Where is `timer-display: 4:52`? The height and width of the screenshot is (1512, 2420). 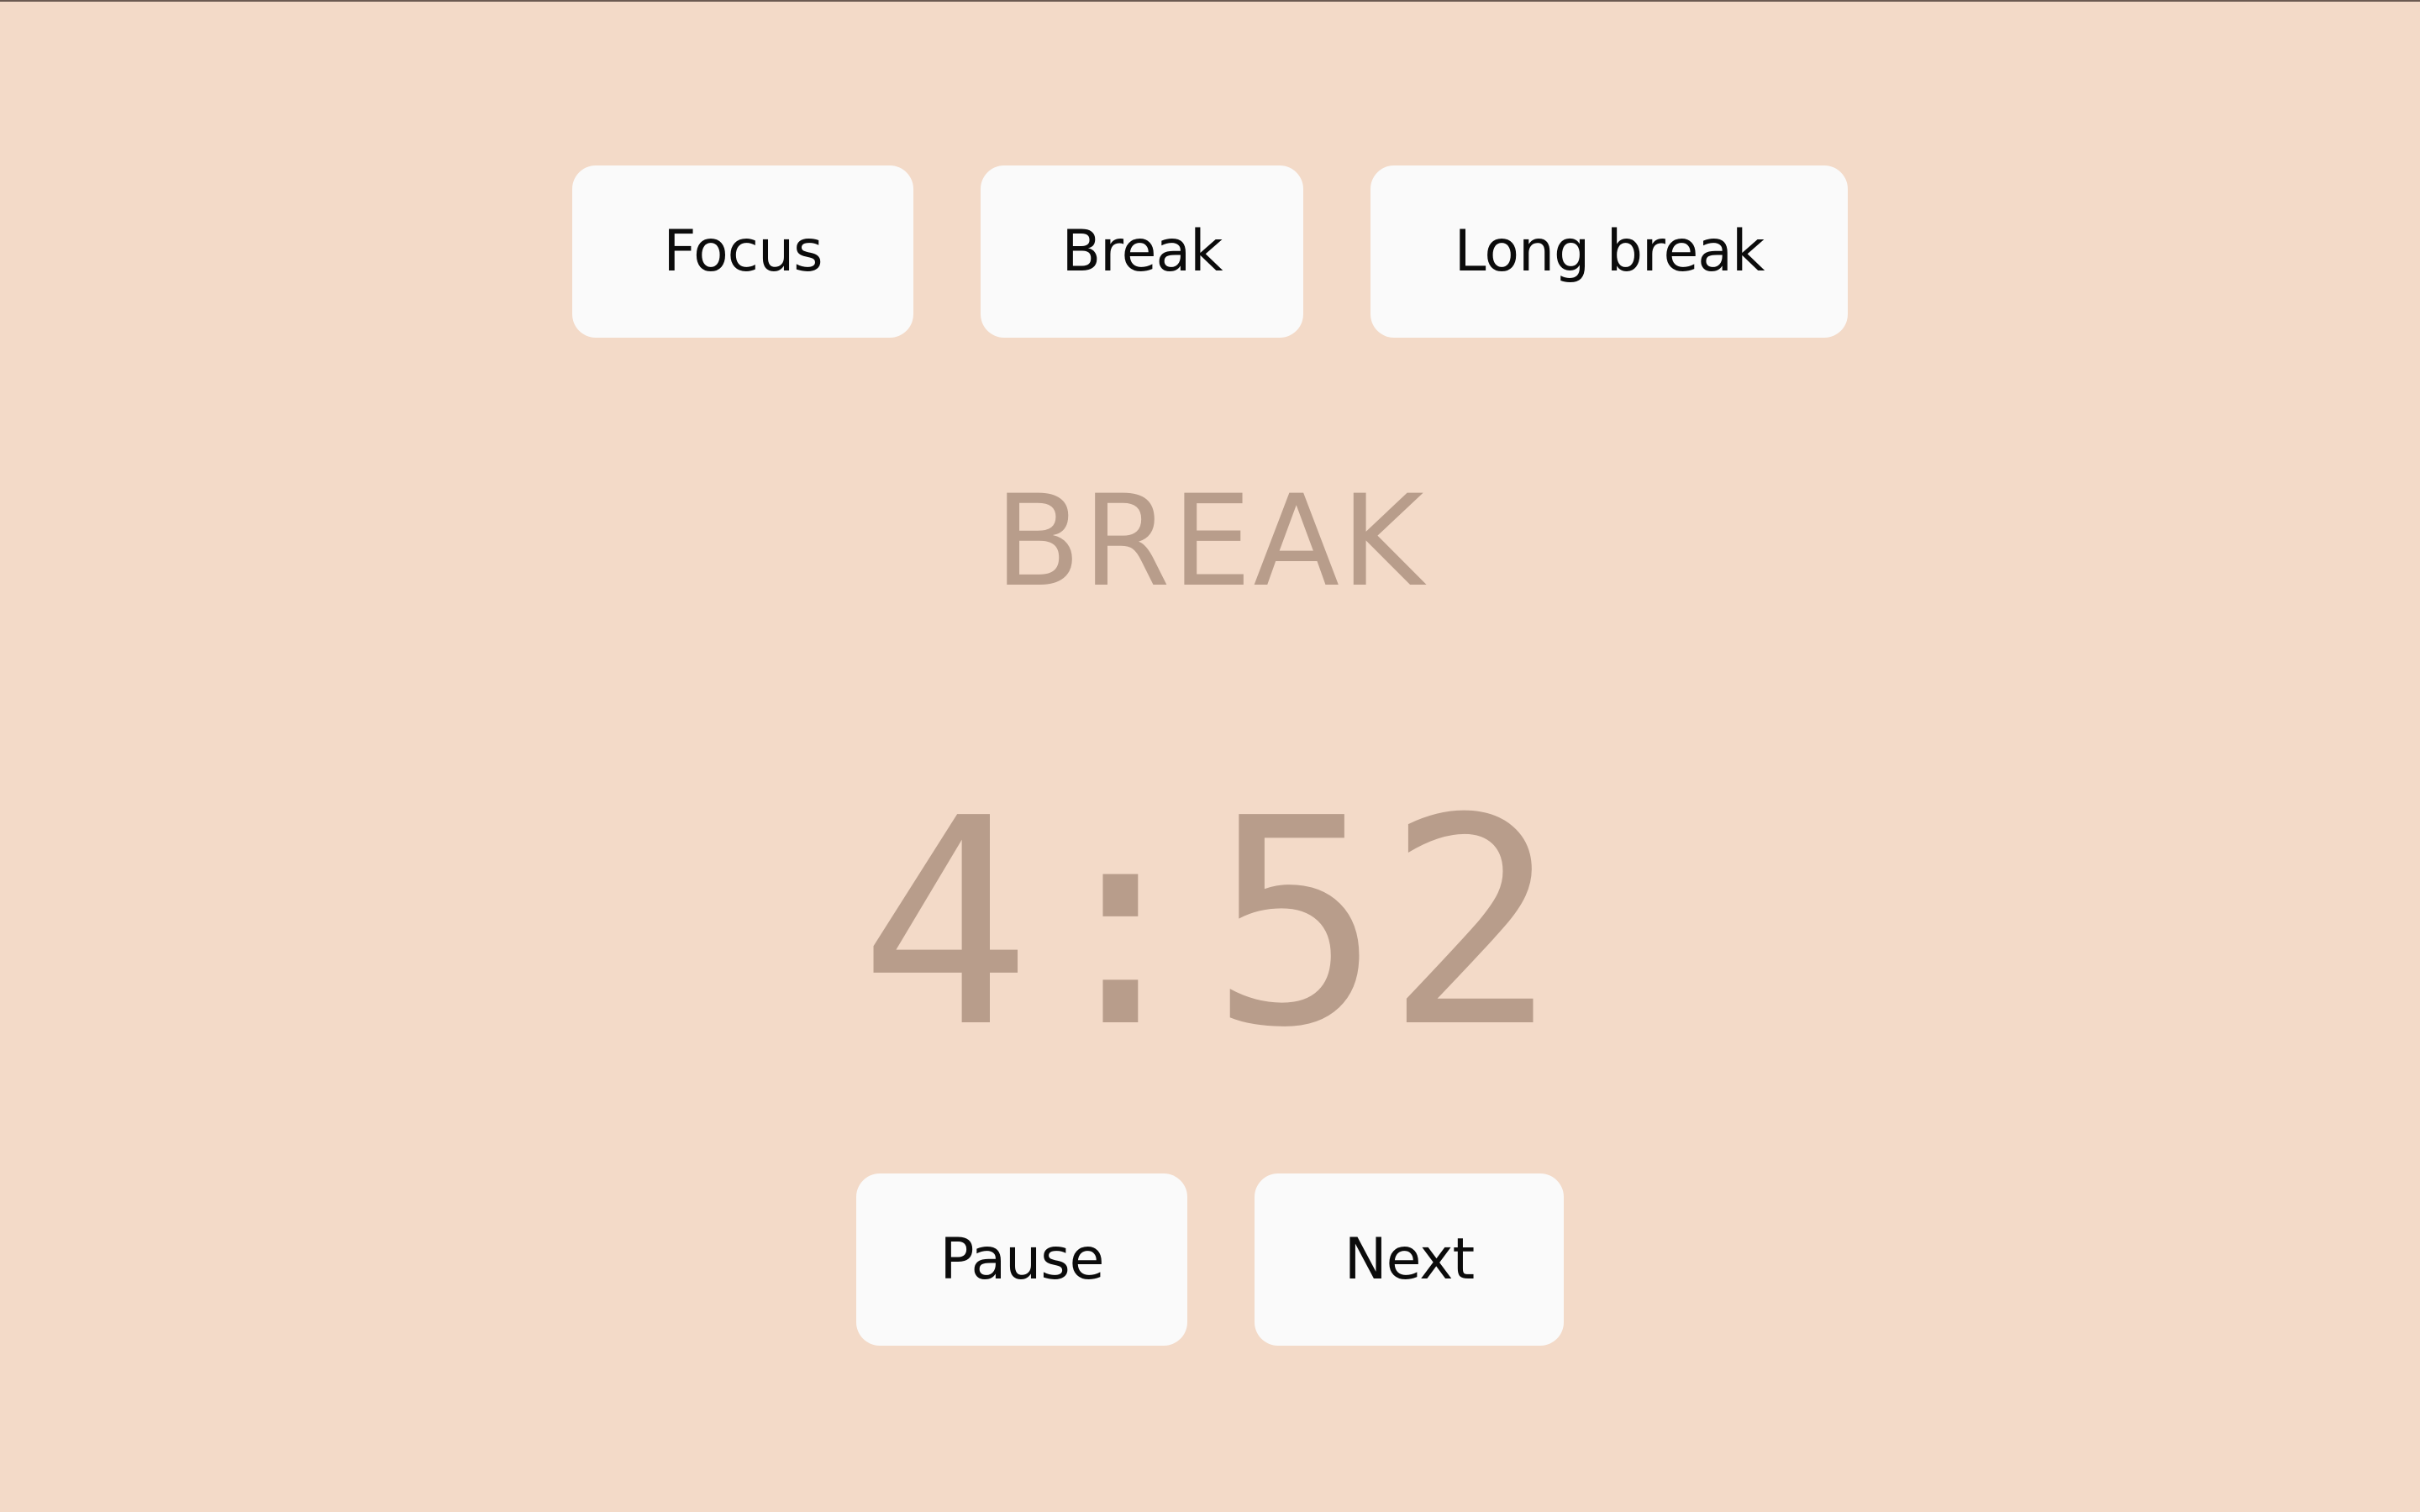
timer-display: 4:52 is located at coordinates (1210, 924).